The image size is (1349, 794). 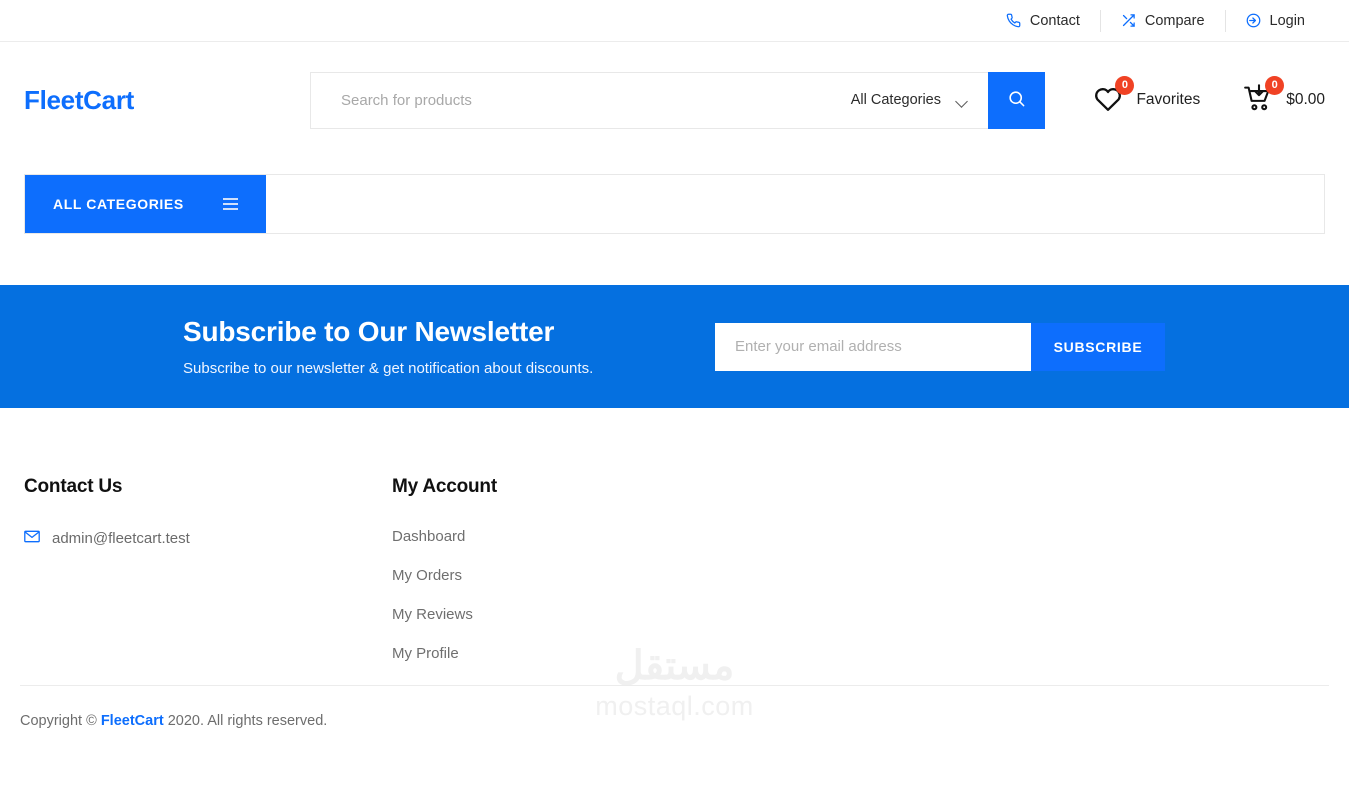 I want to click on copyright-suffix: 2020. All rights reserved., so click(x=245, y=721).